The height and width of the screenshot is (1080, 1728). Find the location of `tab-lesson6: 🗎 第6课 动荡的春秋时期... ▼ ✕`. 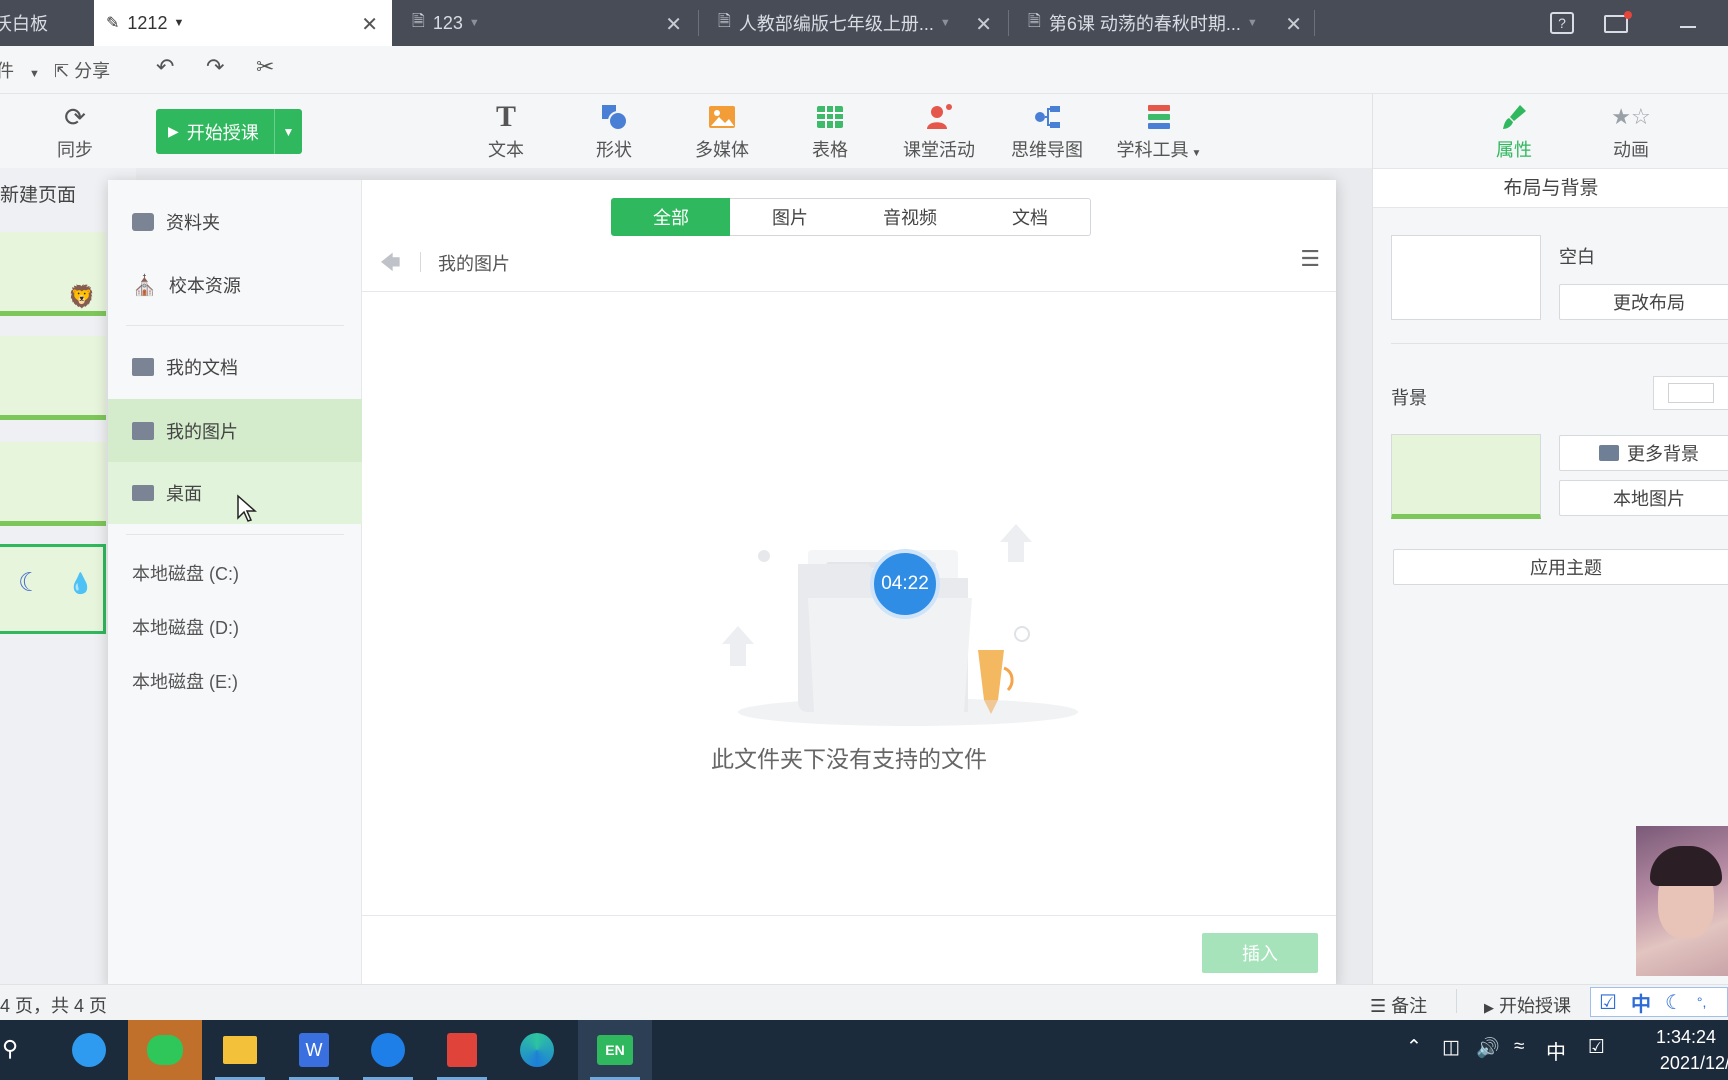

tab-lesson6: 🗎 第6课 动荡的春秋时期... ▼ ✕ is located at coordinates (1166, 23).